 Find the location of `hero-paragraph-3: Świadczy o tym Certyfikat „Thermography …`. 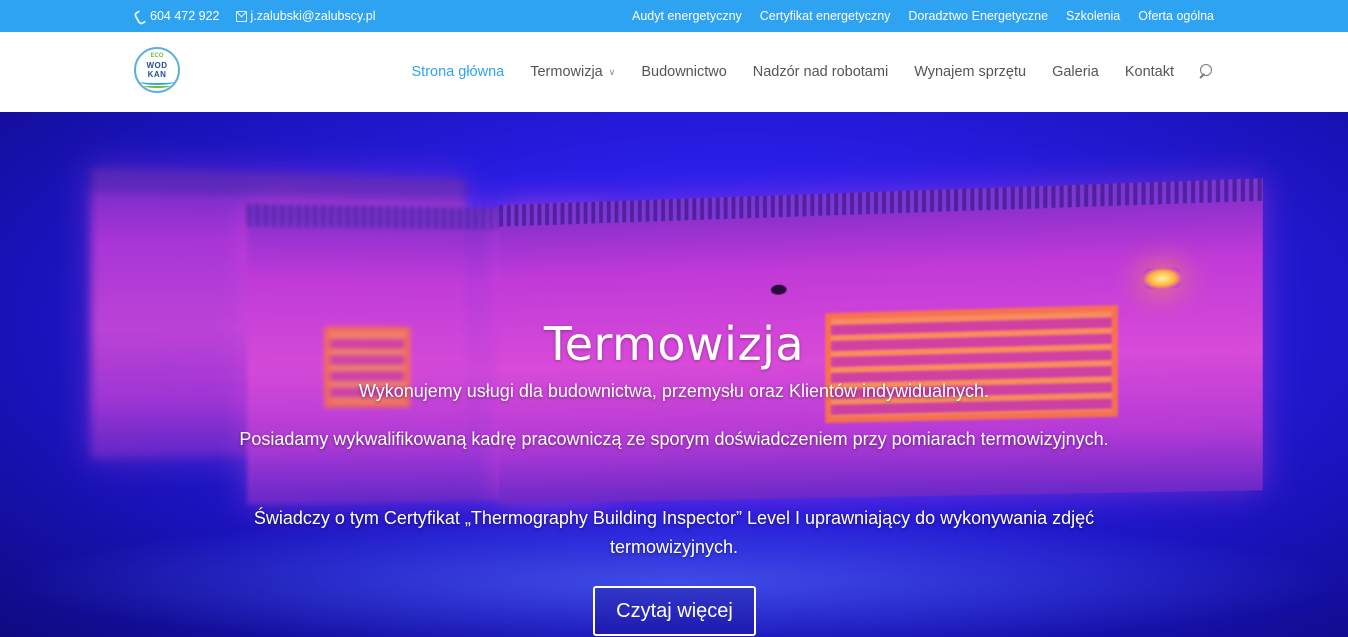

hero-paragraph-3: Świadczy o tym Certyfikat „Thermography … is located at coordinates (674, 532).